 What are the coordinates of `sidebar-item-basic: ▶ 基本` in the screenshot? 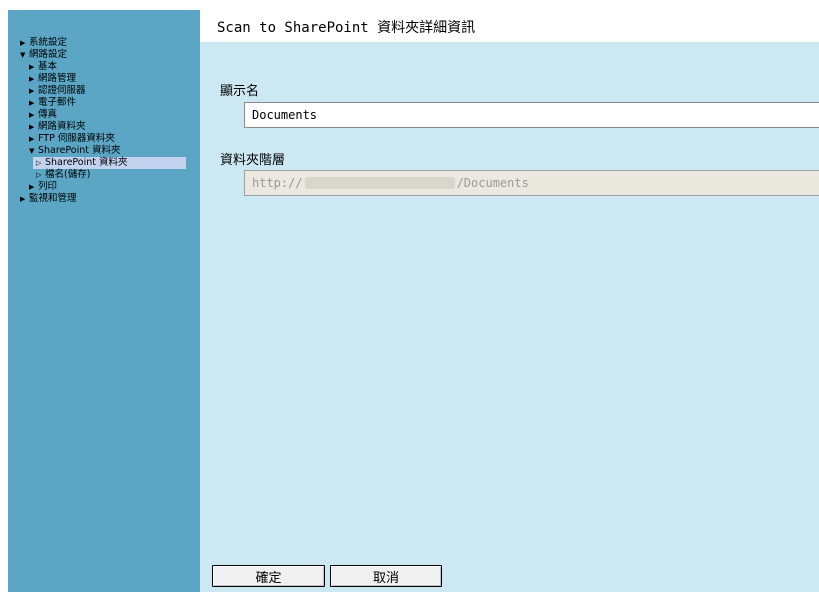 It's located at (104, 67).